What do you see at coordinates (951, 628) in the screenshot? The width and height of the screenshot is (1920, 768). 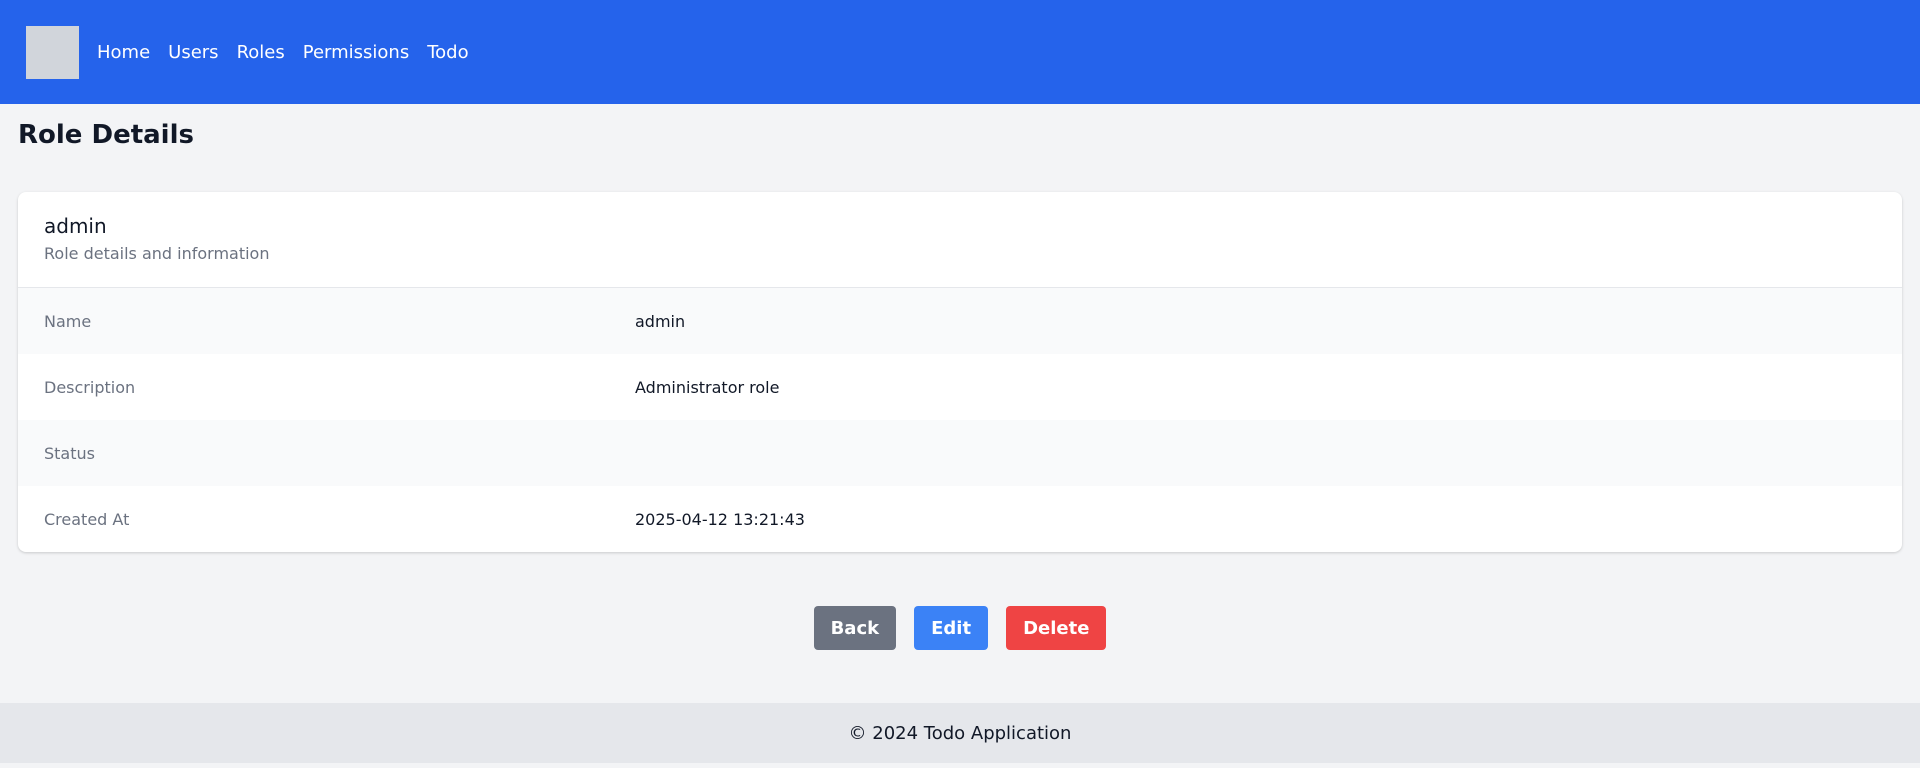 I see `edit-button: Edit` at bounding box center [951, 628].